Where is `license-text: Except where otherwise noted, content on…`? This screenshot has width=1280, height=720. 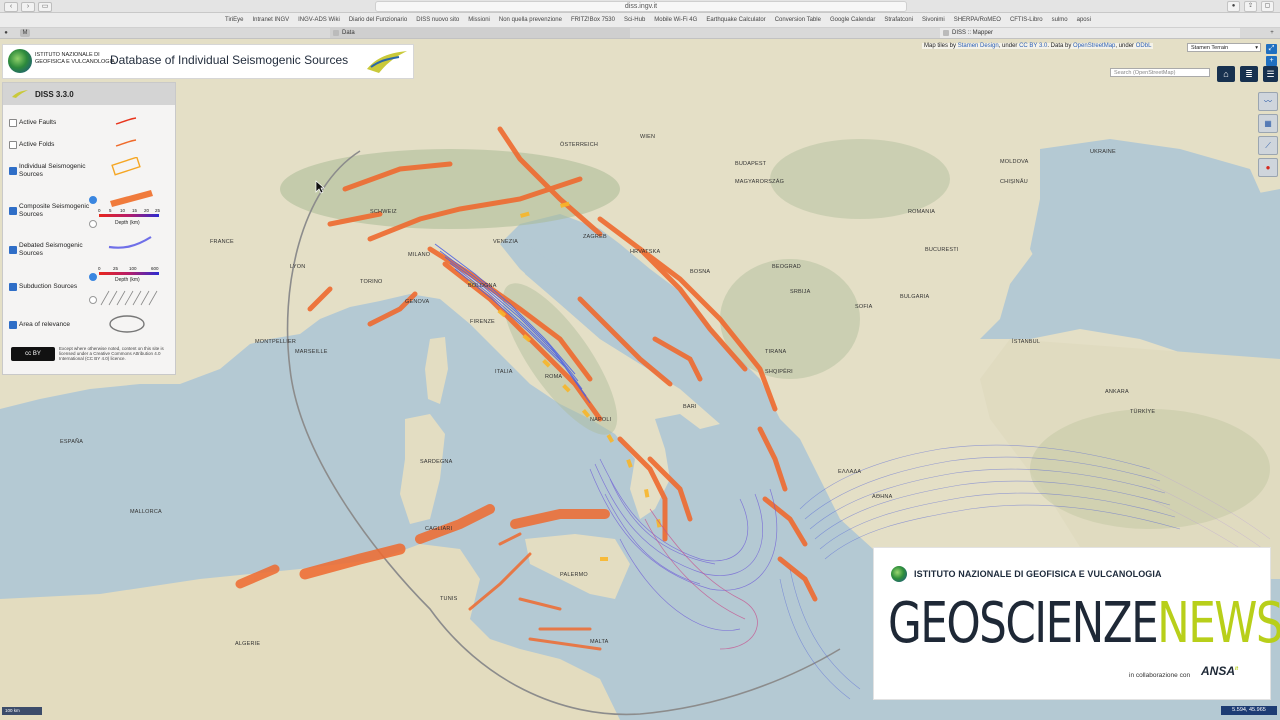 license-text: Except where otherwise noted, content on… is located at coordinates (111, 354).